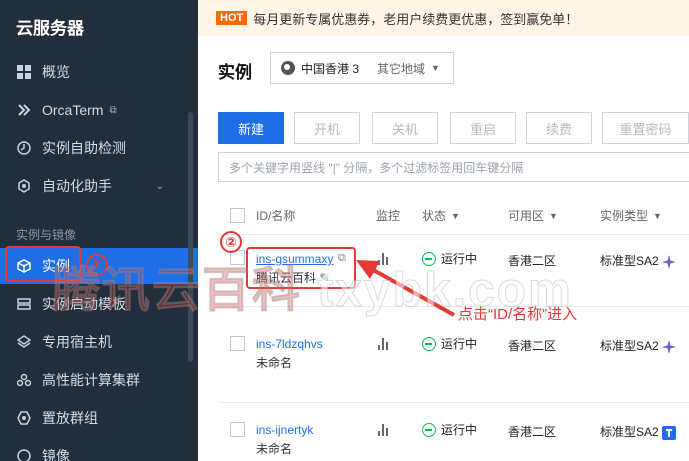  Describe the element at coordinates (415, 18) in the screenshot. I see `promo-text: 每月更新专属优惠券，老用户续费更优惠，签到赢免单！` at that location.